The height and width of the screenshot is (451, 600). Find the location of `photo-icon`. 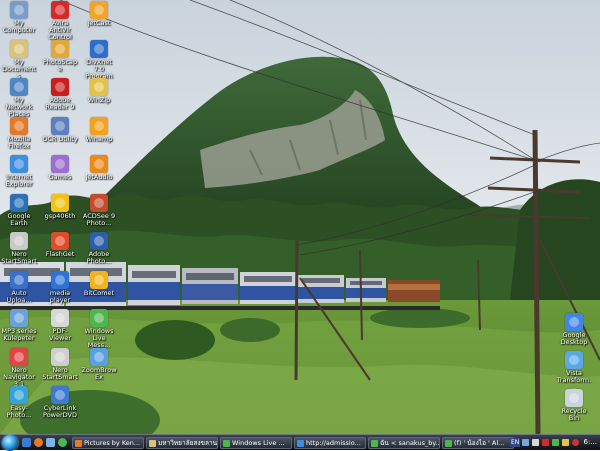

photo-icon is located at coordinates (19, 395).